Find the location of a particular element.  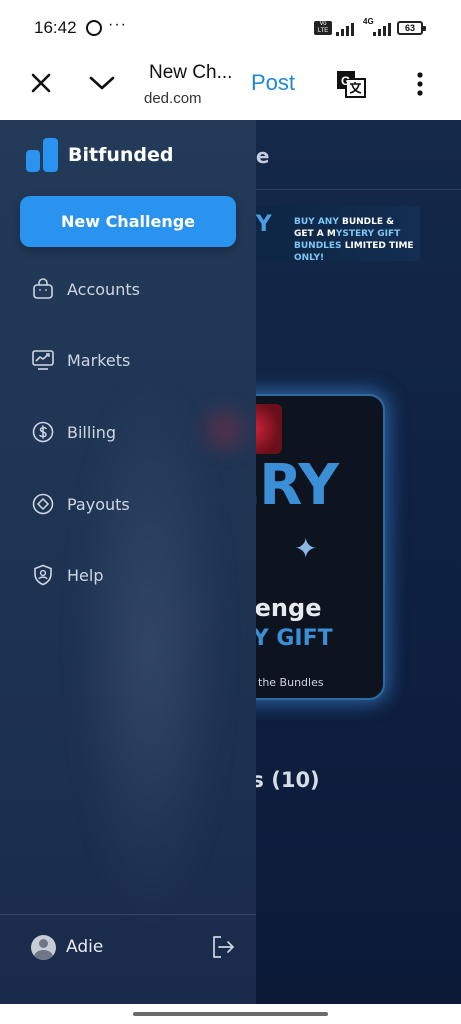

new-challenge-button: New Challenge is located at coordinates (128, 221).